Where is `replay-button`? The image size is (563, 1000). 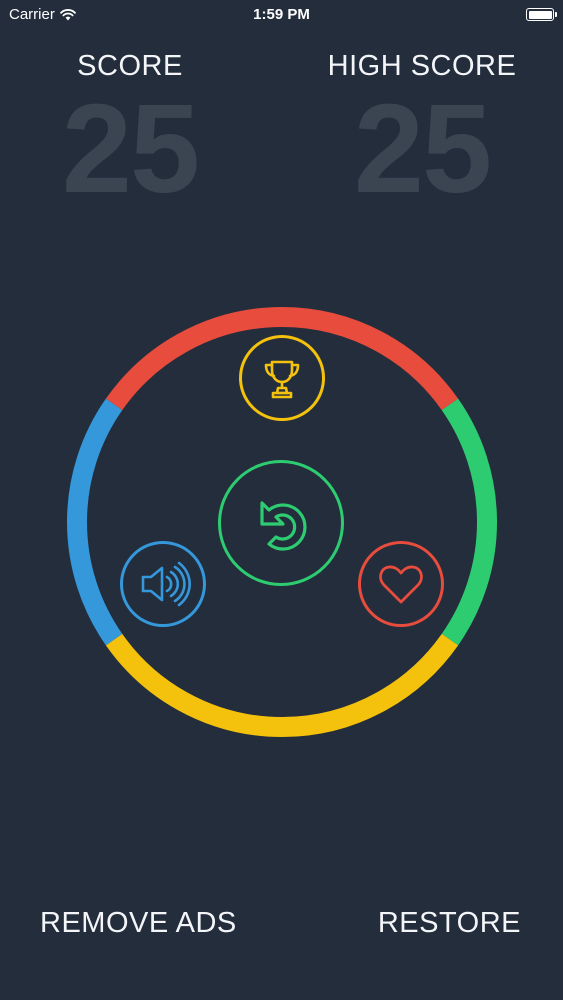
replay-button is located at coordinates (281, 523).